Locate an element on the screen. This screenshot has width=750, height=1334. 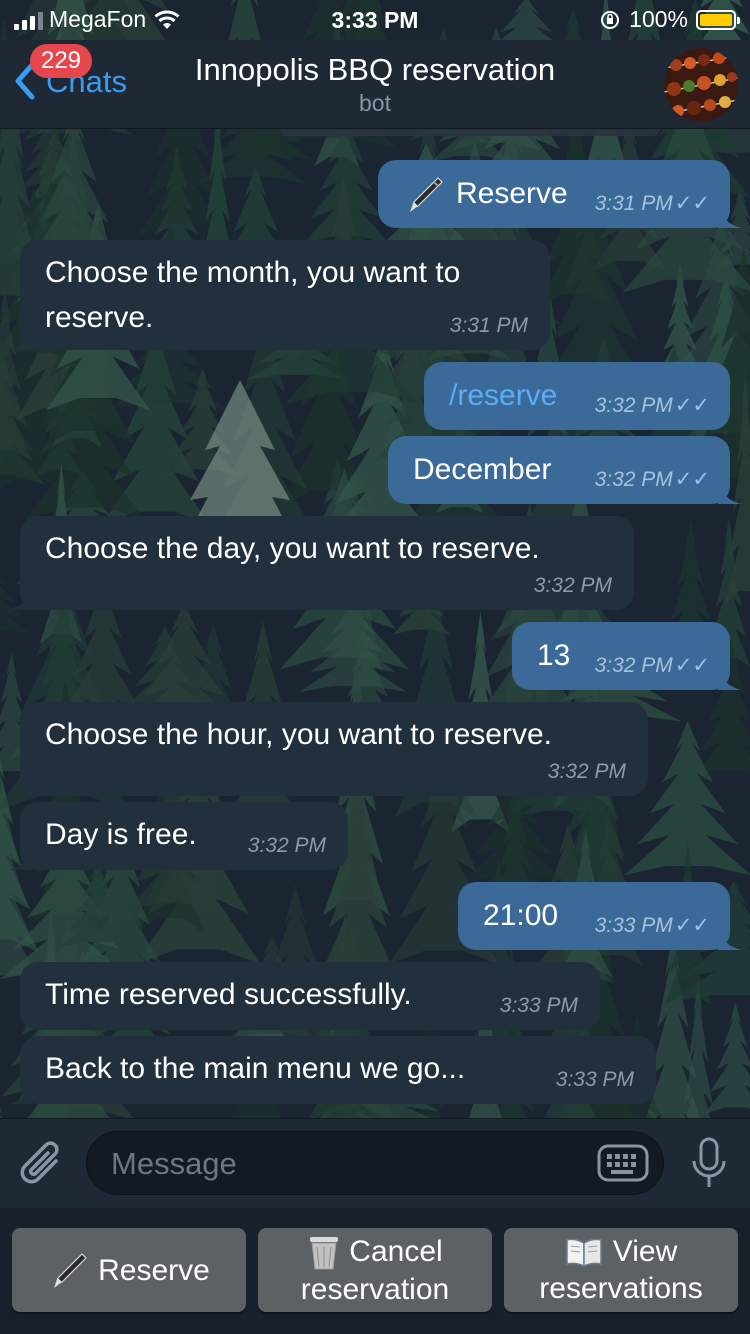
message-bubble-outgoing: Reserve 3:31 PM✓✓ is located at coordinates (560, 194).